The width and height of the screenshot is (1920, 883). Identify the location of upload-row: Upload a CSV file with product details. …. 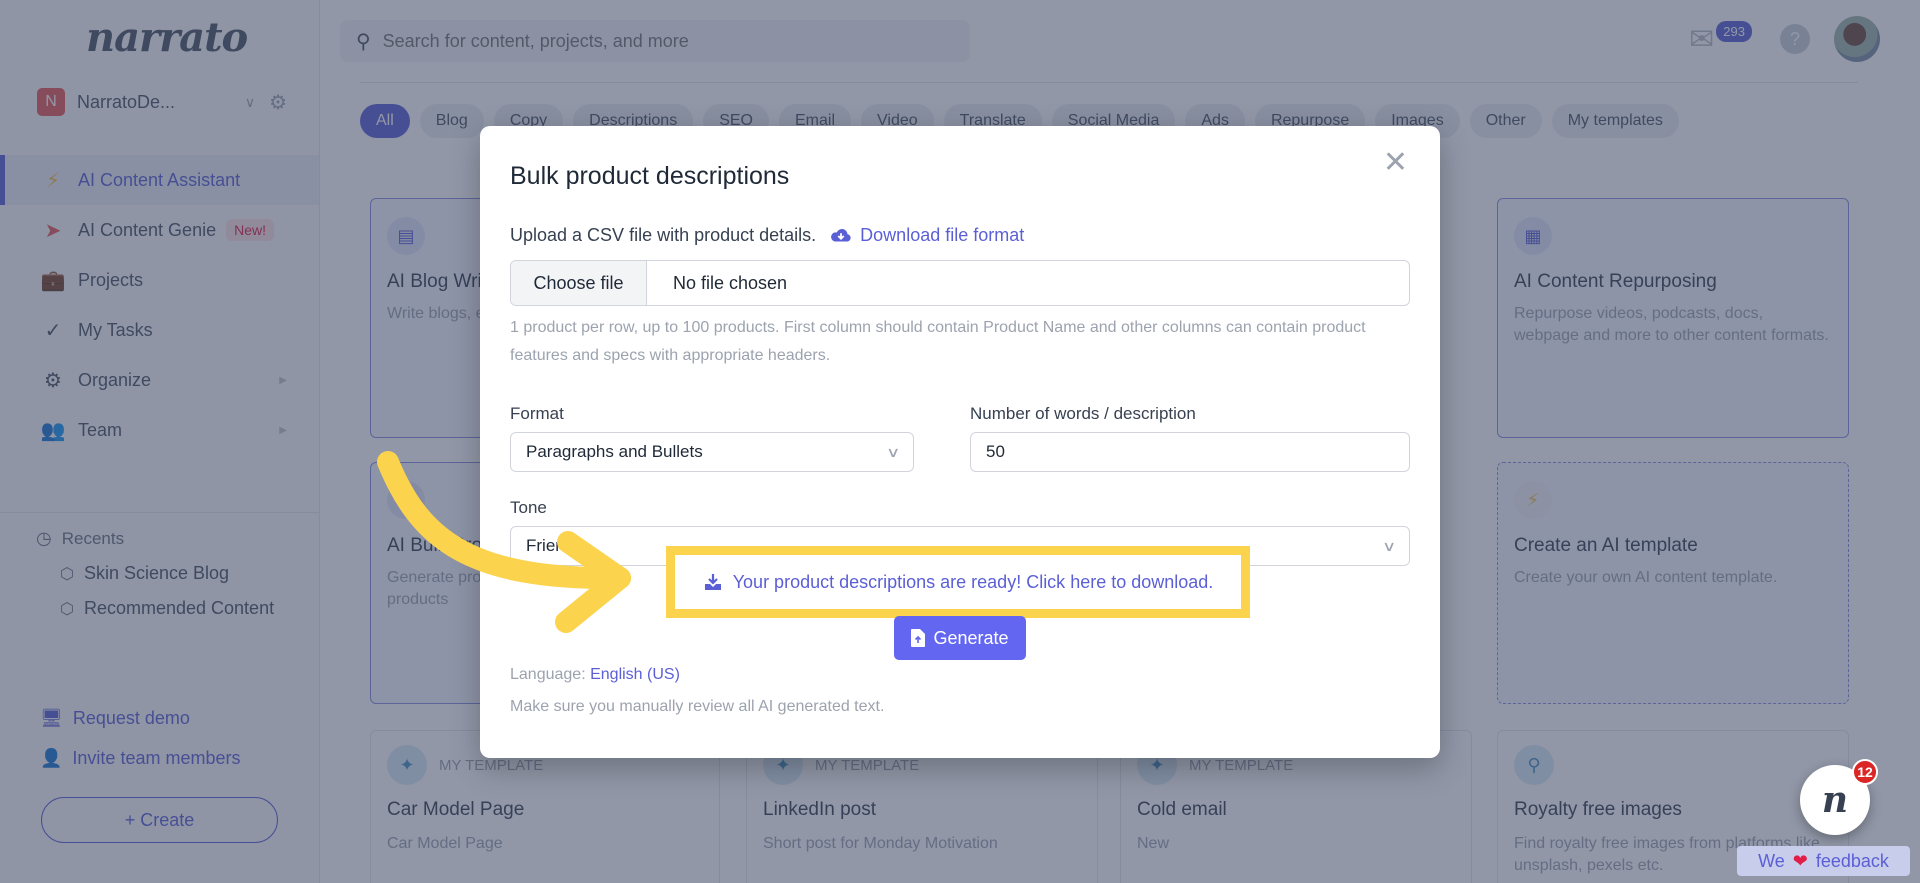
(960, 235).